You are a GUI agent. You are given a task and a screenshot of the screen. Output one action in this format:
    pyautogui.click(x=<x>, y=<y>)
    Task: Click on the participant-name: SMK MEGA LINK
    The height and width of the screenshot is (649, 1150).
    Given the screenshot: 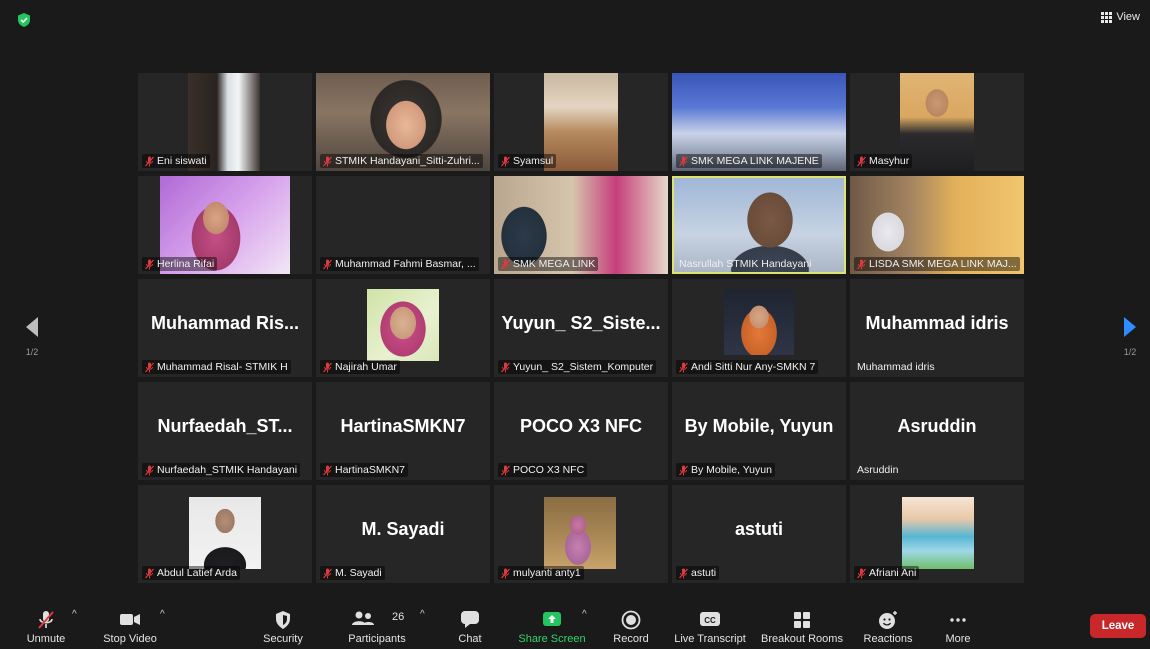 What is the action you would take?
    pyautogui.click(x=548, y=264)
    